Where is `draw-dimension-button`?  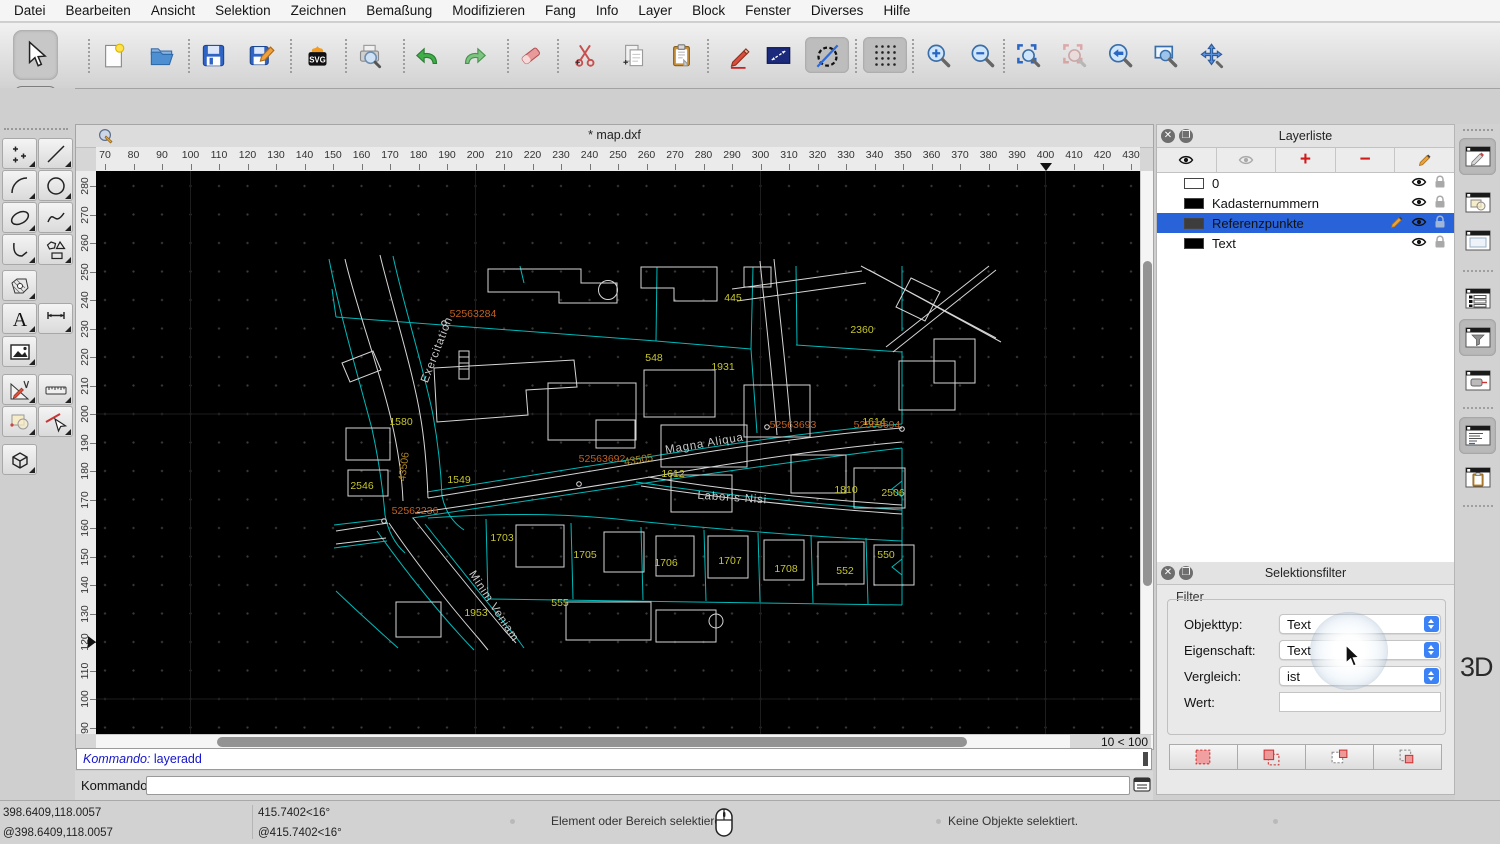
draw-dimension-button is located at coordinates (55, 318).